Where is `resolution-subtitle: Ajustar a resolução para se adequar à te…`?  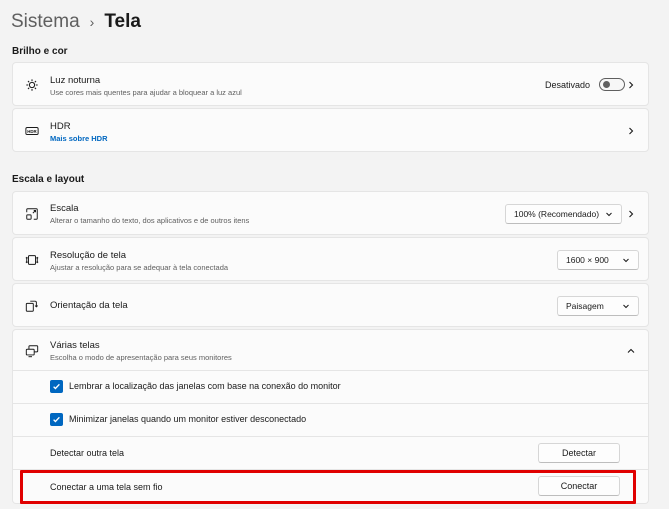
resolution-subtitle: Ajustar a resolução para se adequar à te… is located at coordinates (139, 267).